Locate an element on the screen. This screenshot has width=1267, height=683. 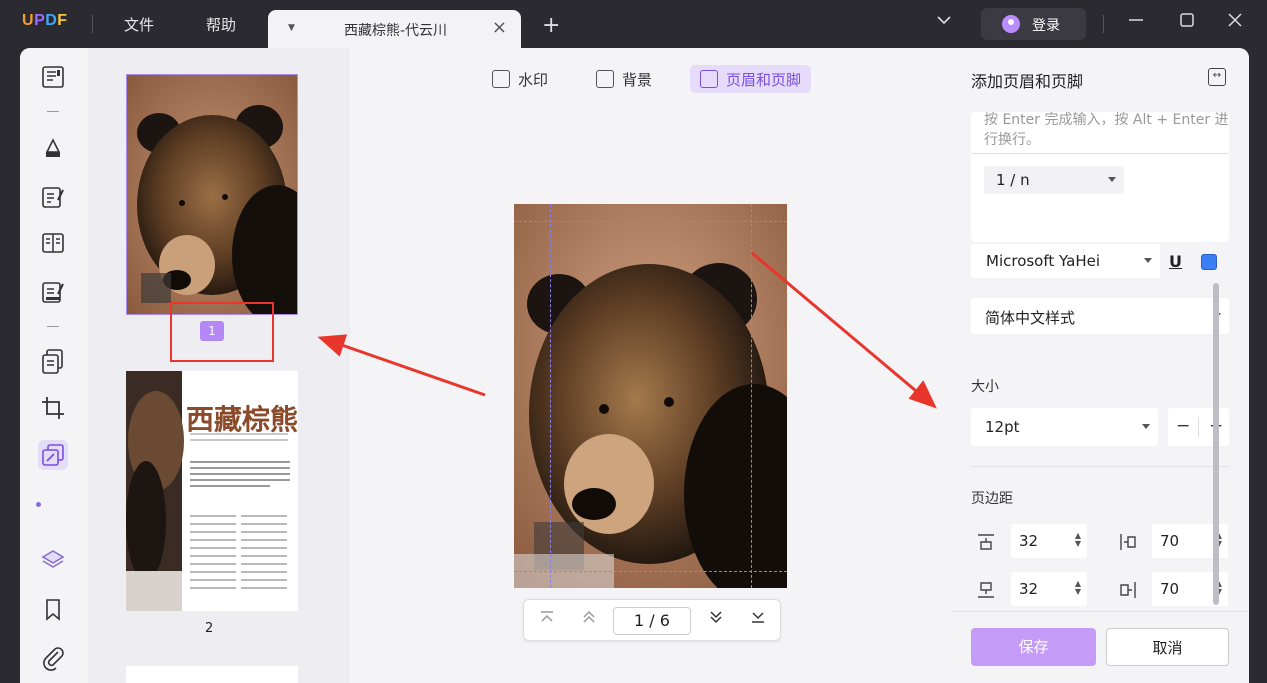
left-toolbar is located at coordinates (54, 365).